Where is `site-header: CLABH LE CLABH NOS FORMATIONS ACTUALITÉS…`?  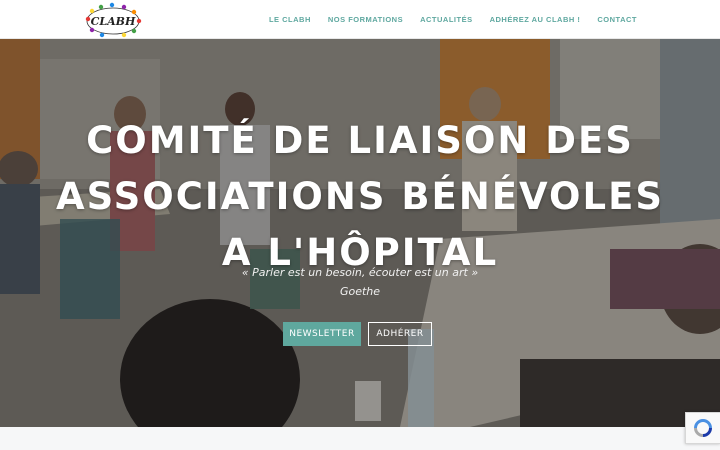 site-header: CLABH LE CLABH NOS FORMATIONS ACTUALITÉS… is located at coordinates (360, 19).